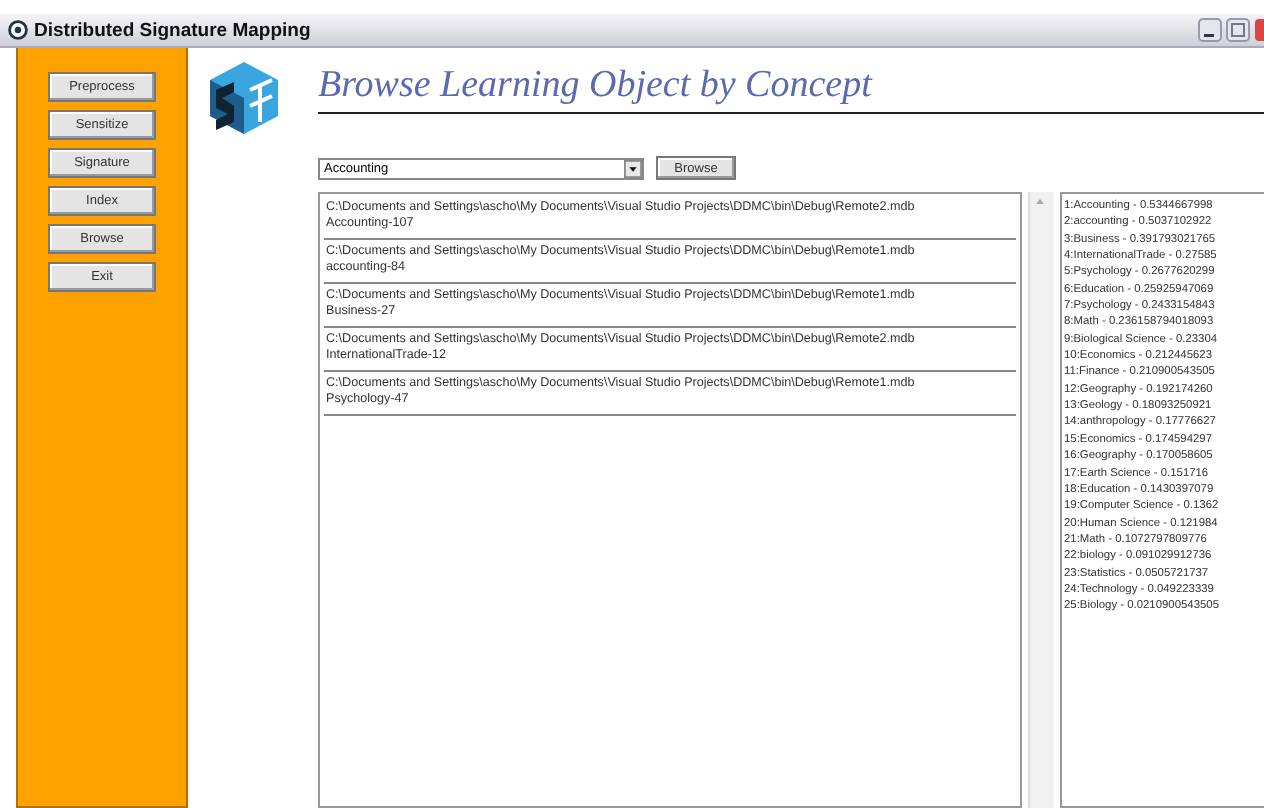 This screenshot has height=808, width=1264. Describe the element at coordinates (18, 30) in the screenshot. I see `app-icon` at that location.